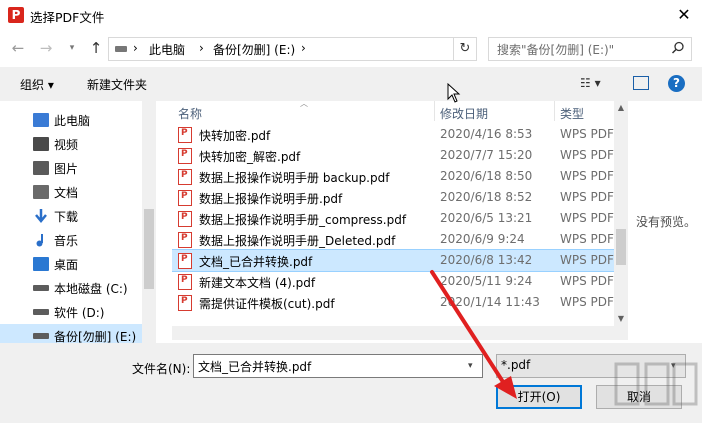  I want to click on file-name: 快转加密.pdf, so click(235, 136).